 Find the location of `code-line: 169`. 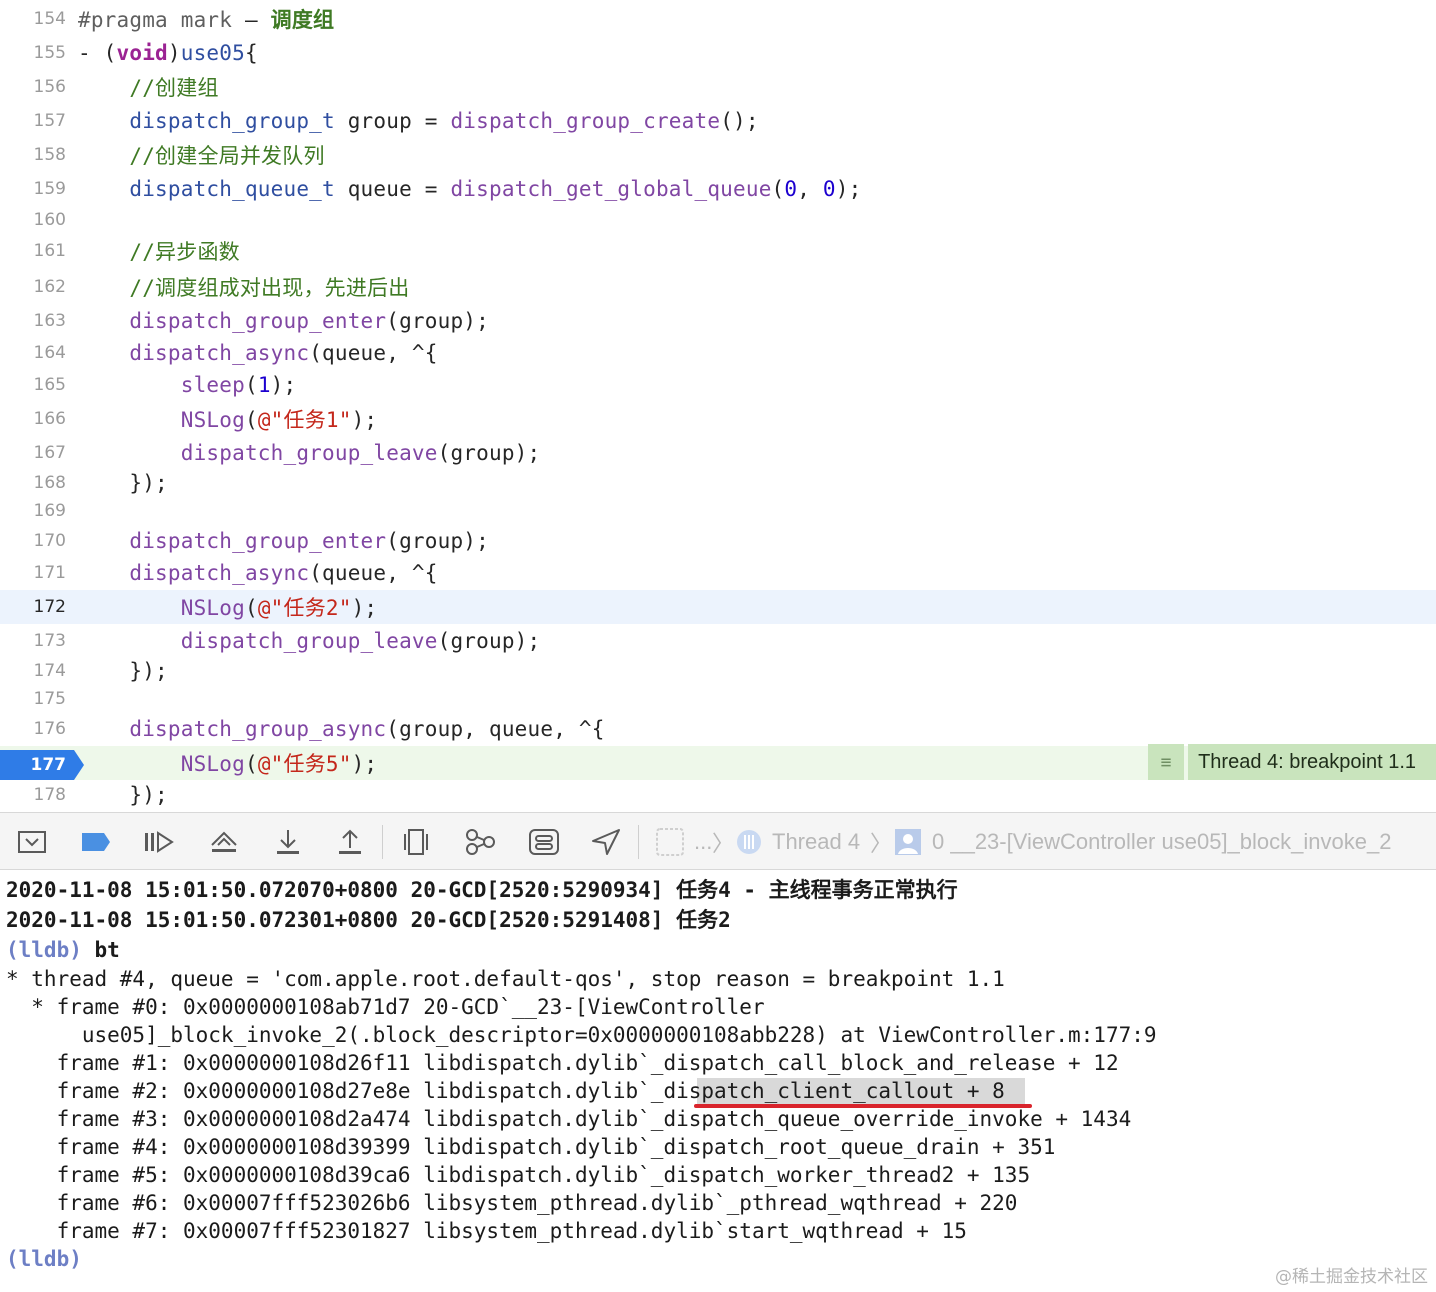

code-line: 169 is located at coordinates (718, 511).